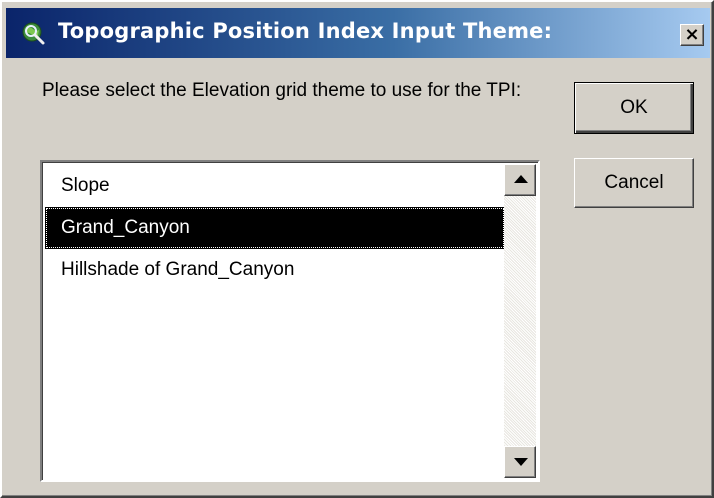 Image resolution: width=714 pixels, height=498 pixels. What do you see at coordinates (275, 270) in the screenshot?
I see `list-item: Hillshade of Grand_Canyon` at bounding box center [275, 270].